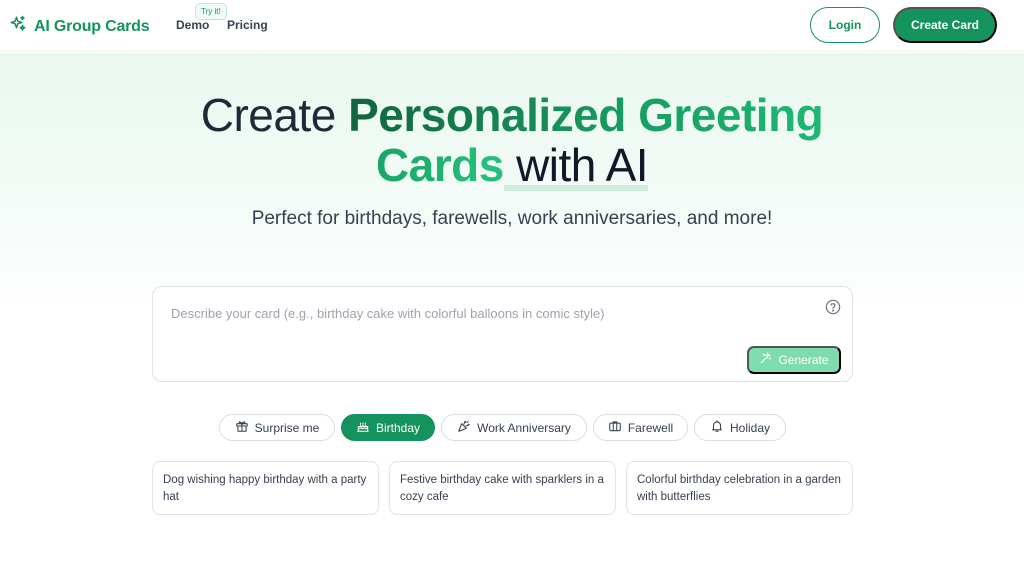  What do you see at coordinates (845, 25) in the screenshot?
I see `login-button: Login` at bounding box center [845, 25].